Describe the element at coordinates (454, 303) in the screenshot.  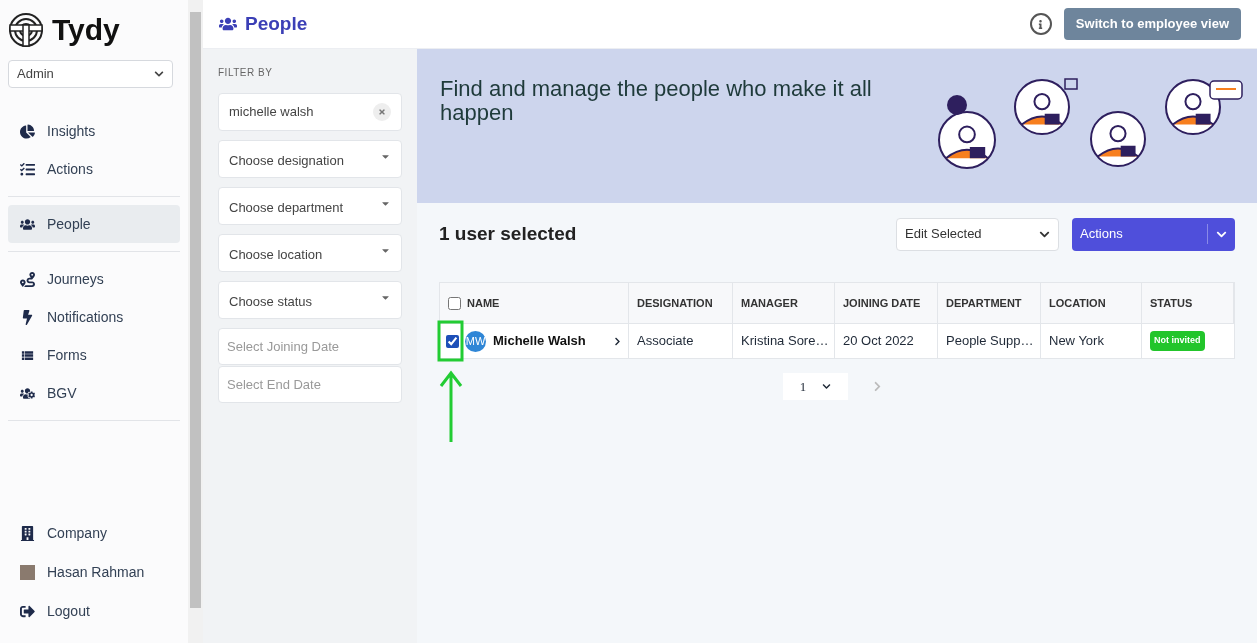
I see `select-all-checkbox` at that location.